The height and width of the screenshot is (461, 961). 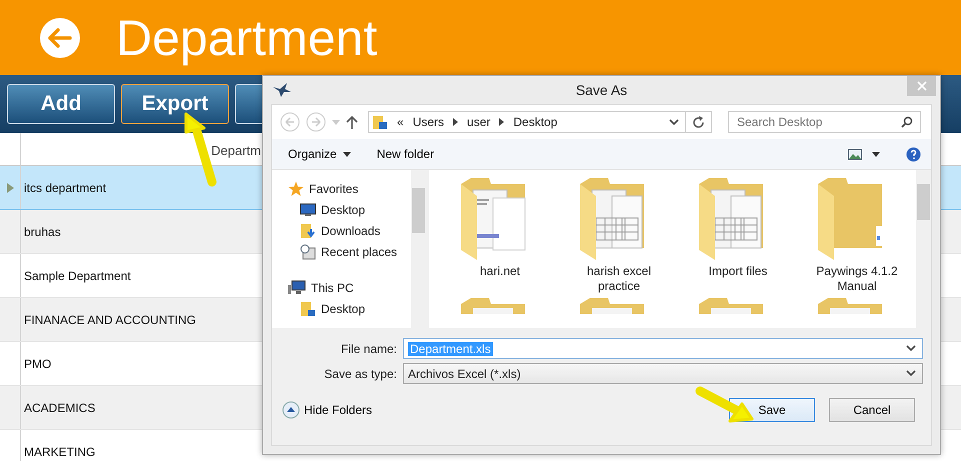 I want to click on table-cell-text: PMO, so click(x=37, y=363).